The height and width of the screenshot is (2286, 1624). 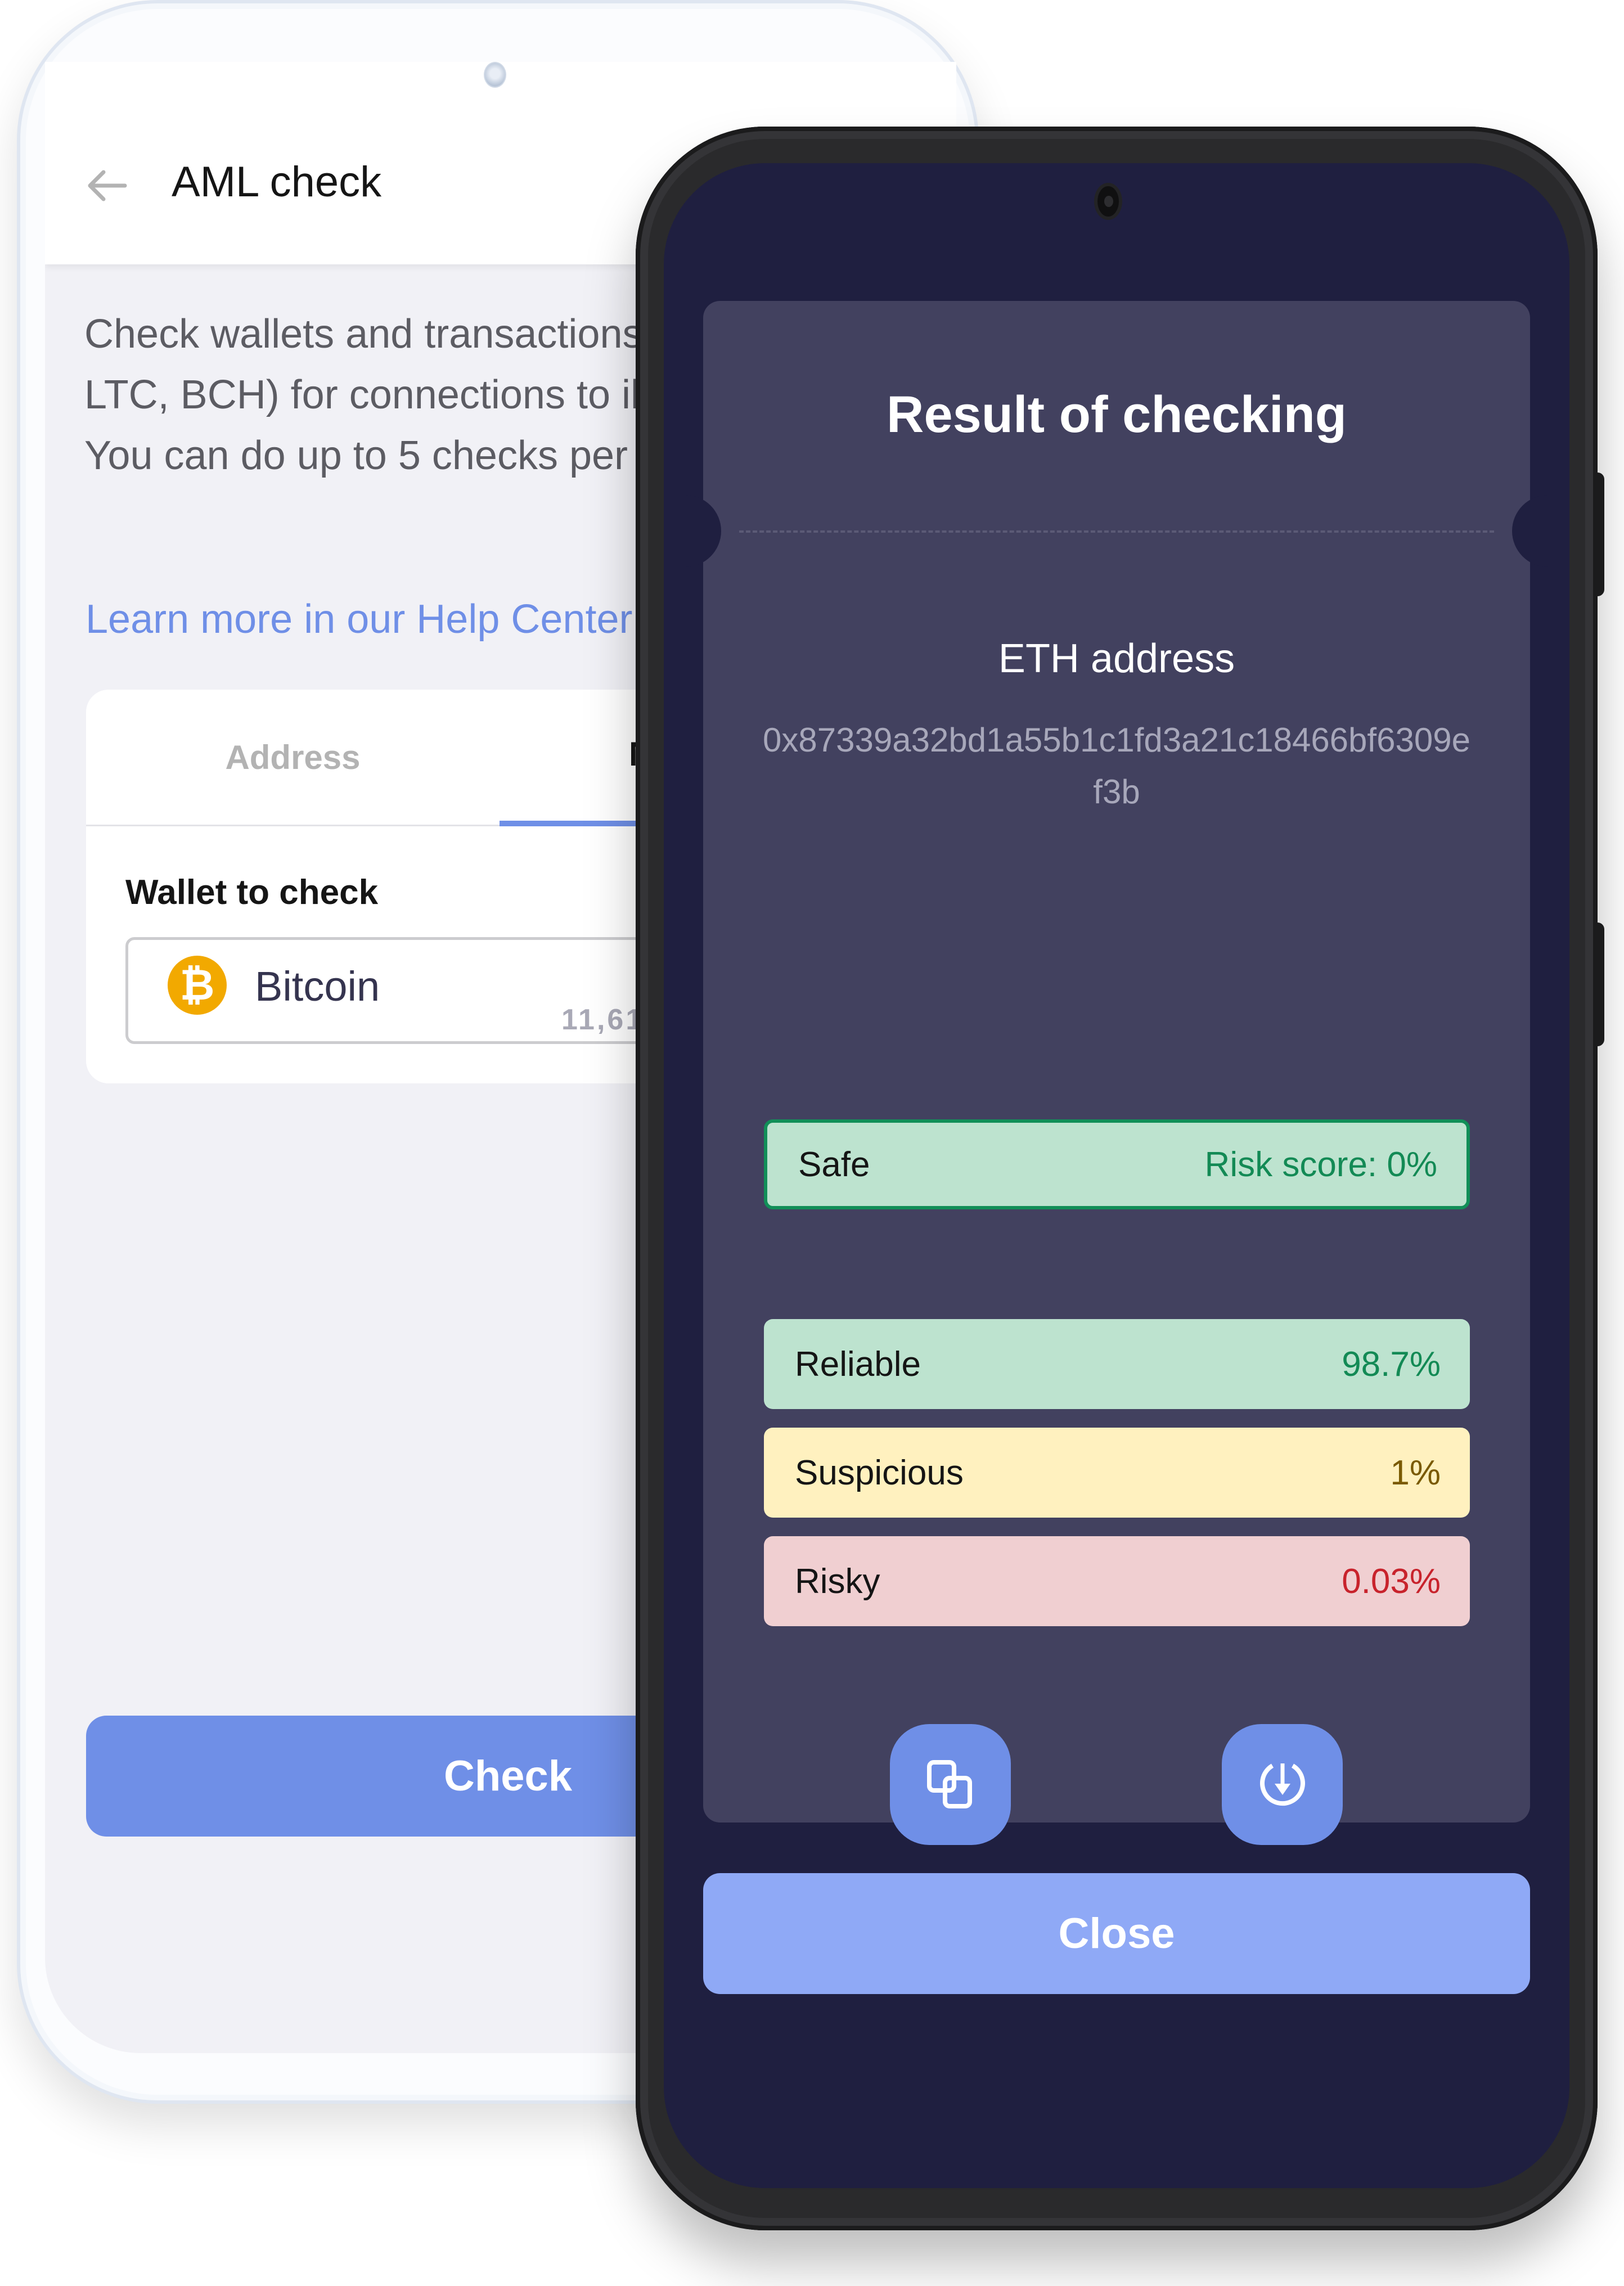 What do you see at coordinates (359, 619) in the screenshot?
I see `help-center-link: Learn more in our Help Center` at bounding box center [359, 619].